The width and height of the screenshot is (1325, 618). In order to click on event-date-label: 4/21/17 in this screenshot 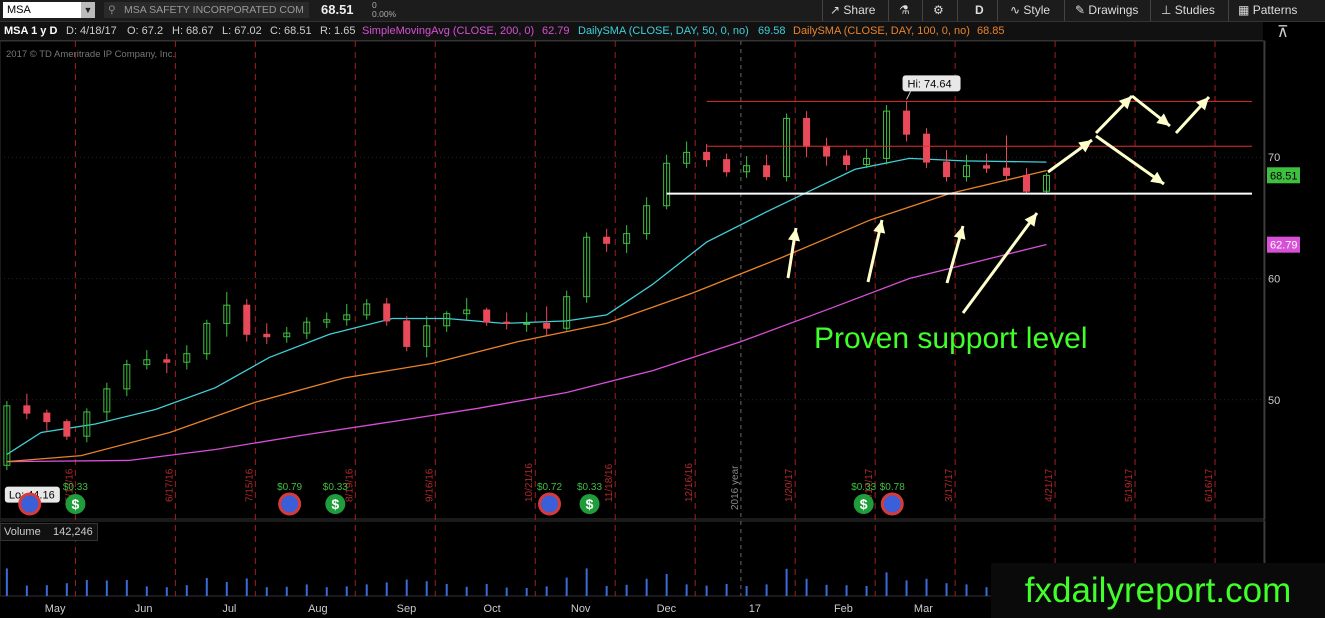, I will do `click(1049, 485)`.